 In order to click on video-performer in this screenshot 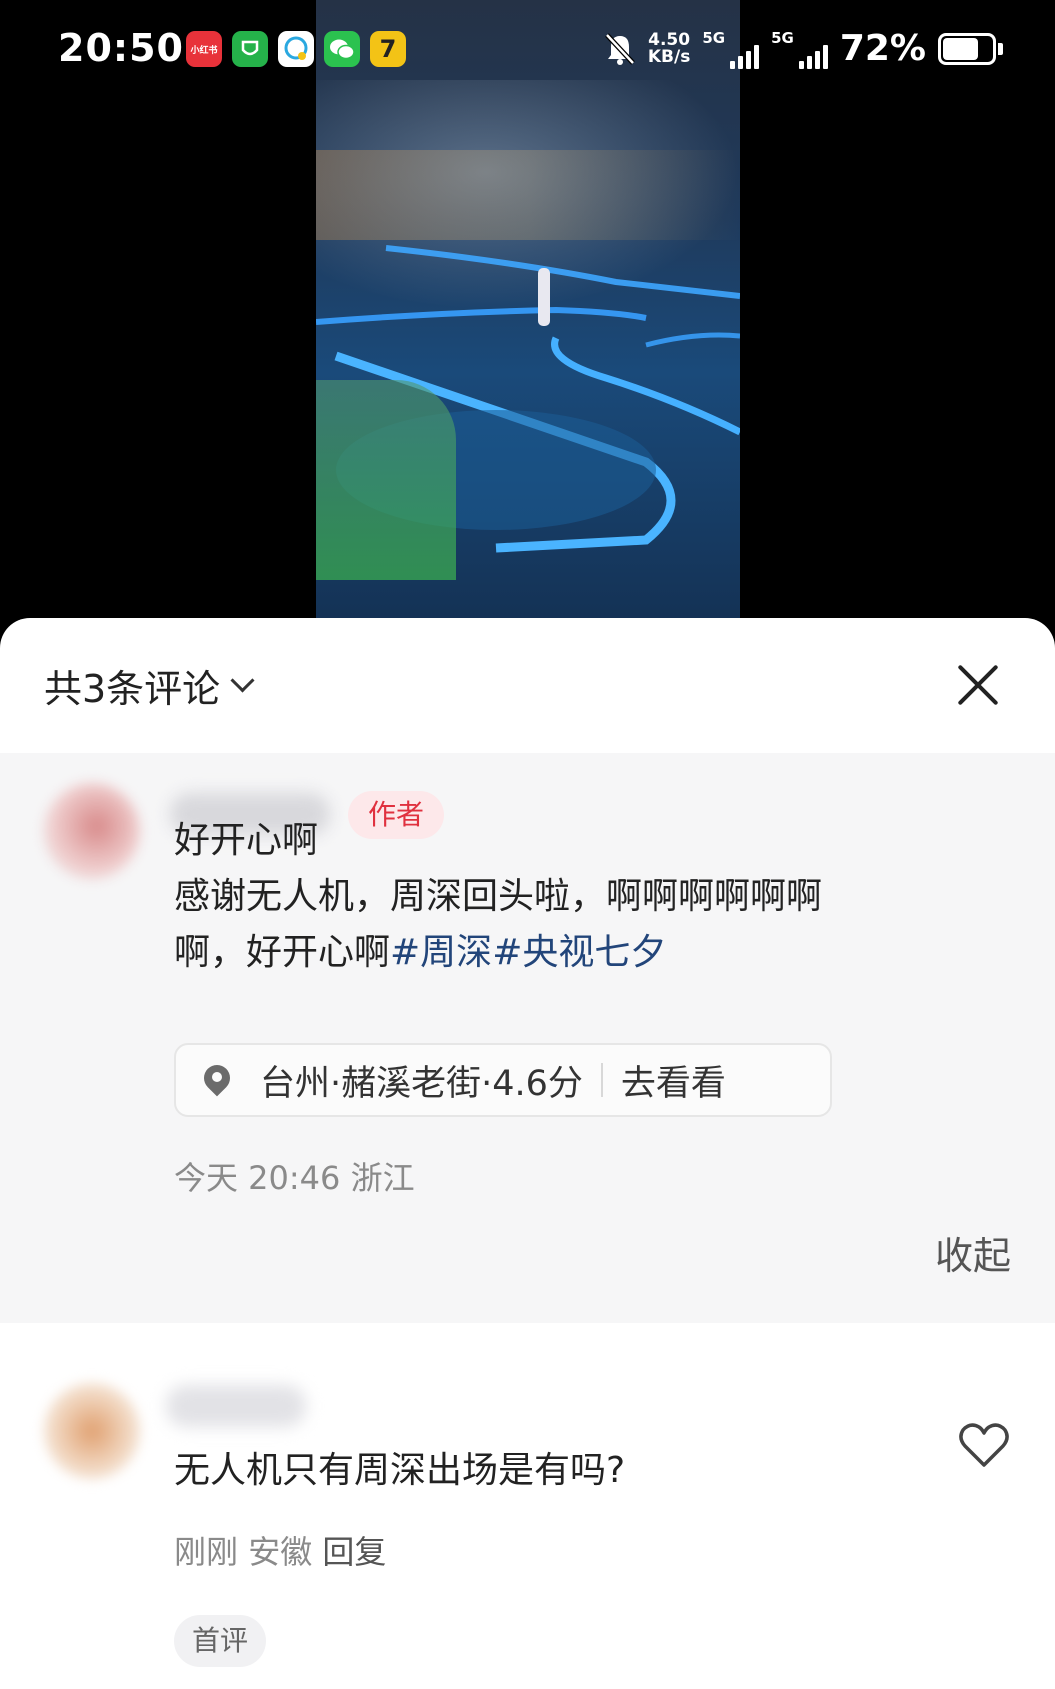, I will do `click(544, 297)`.